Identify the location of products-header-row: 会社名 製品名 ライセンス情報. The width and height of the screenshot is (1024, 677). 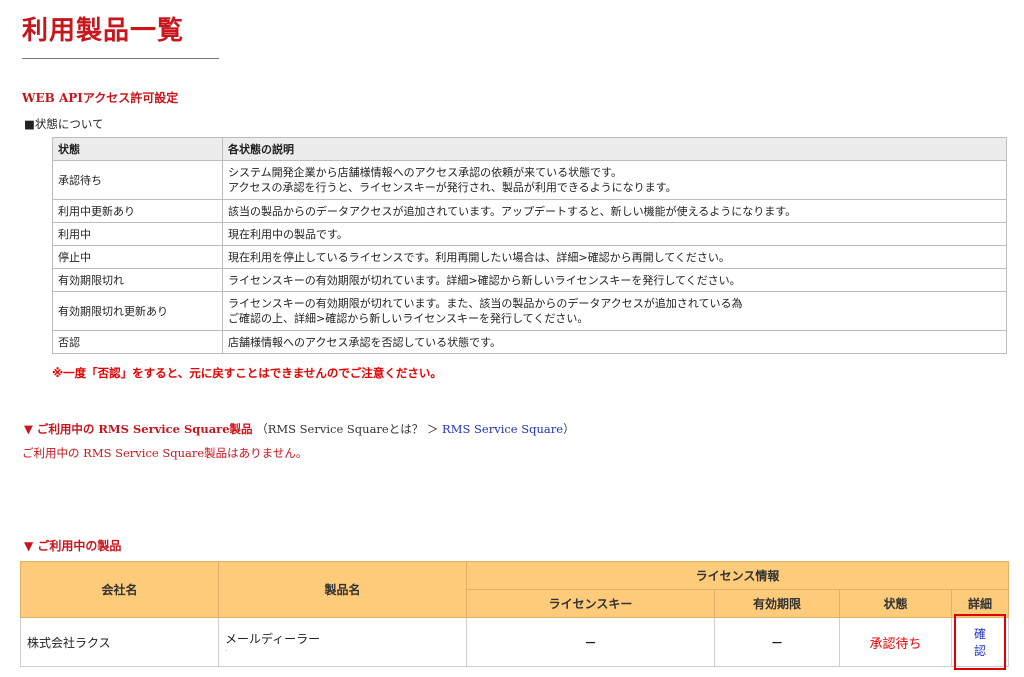
(514, 589).